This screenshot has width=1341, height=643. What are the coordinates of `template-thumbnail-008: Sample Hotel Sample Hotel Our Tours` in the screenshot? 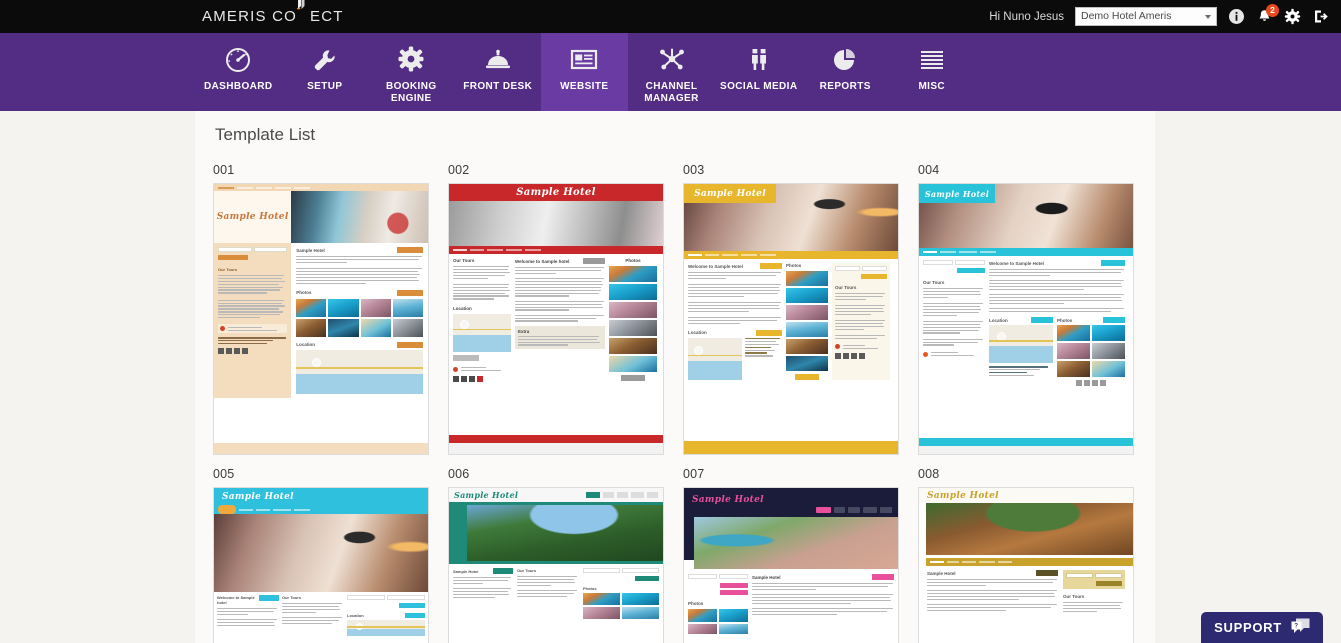 It's located at (1026, 565).